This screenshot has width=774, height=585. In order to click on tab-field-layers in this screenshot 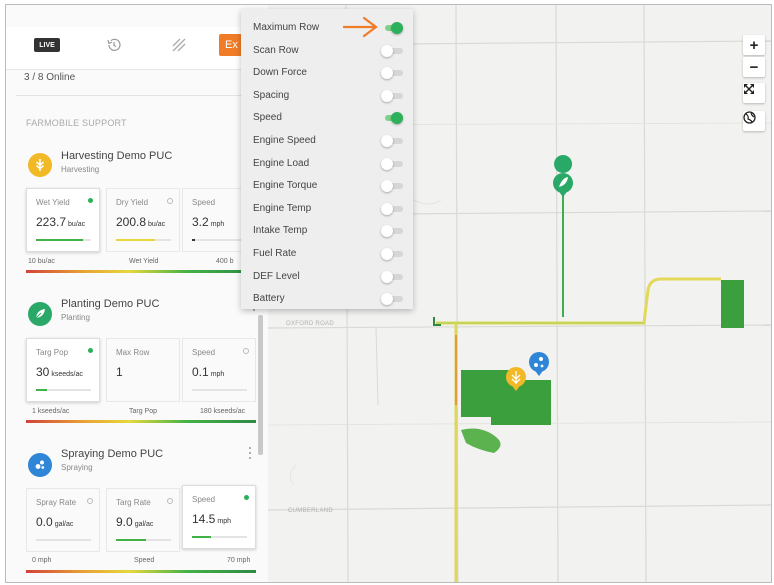, I will do `click(179, 45)`.